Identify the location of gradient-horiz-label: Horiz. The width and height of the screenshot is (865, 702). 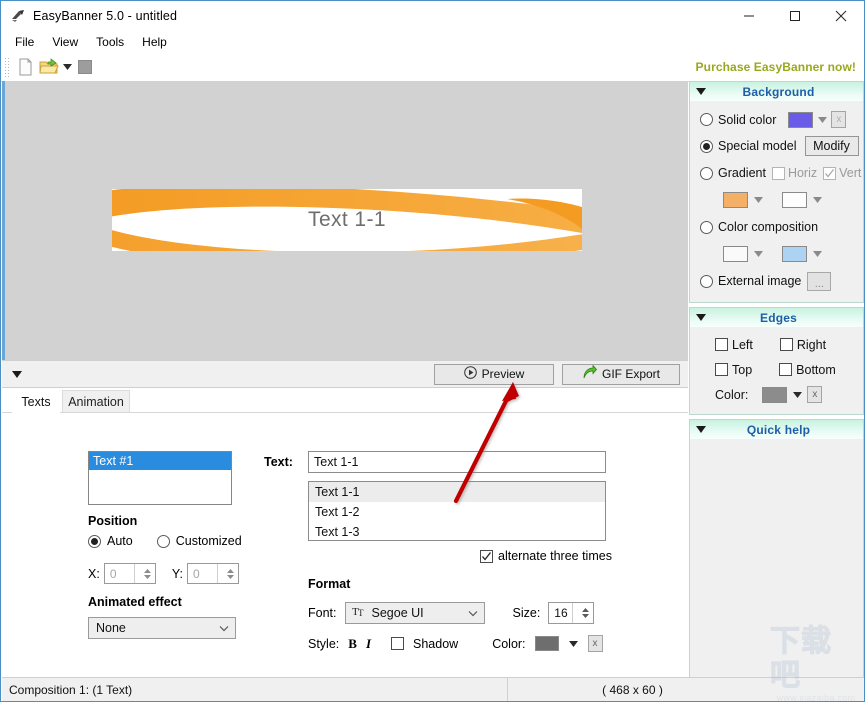
(802, 173).